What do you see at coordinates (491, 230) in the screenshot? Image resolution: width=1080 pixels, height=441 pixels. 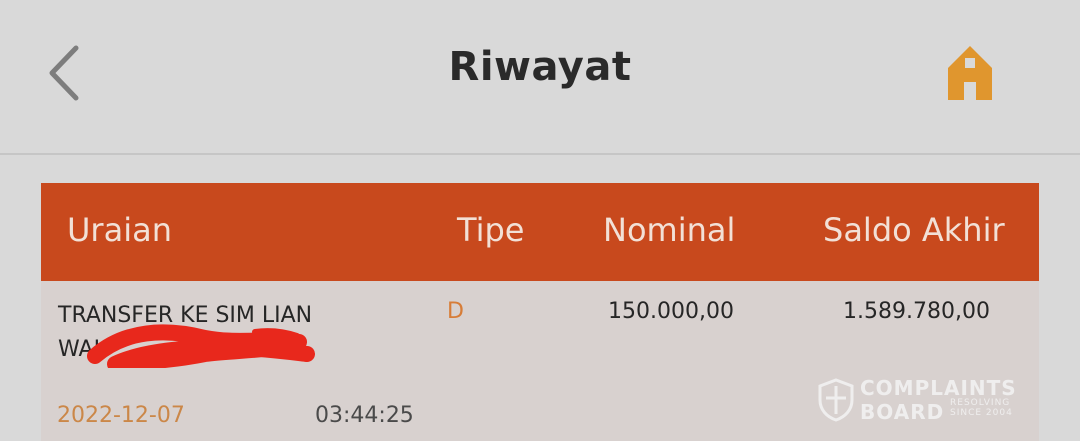 I see `column-tipe: Tipe` at bounding box center [491, 230].